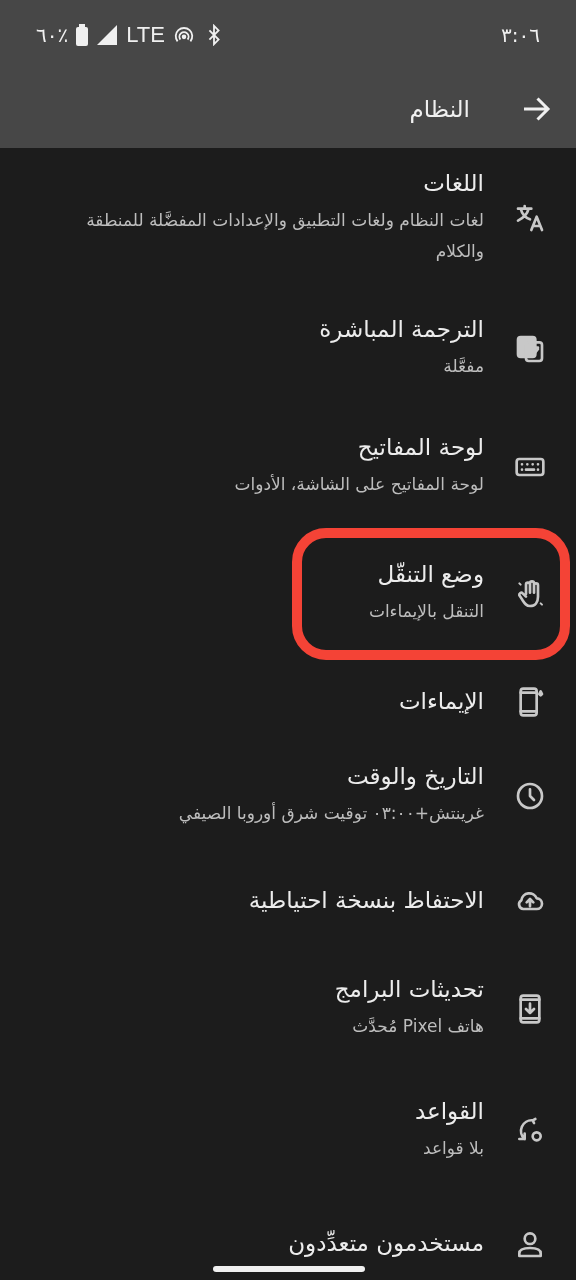 The height and width of the screenshot is (1280, 576). Describe the element at coordinates (52, 35) in the screenshot. I see `battery-percentage: ٦٠٪` at that location.